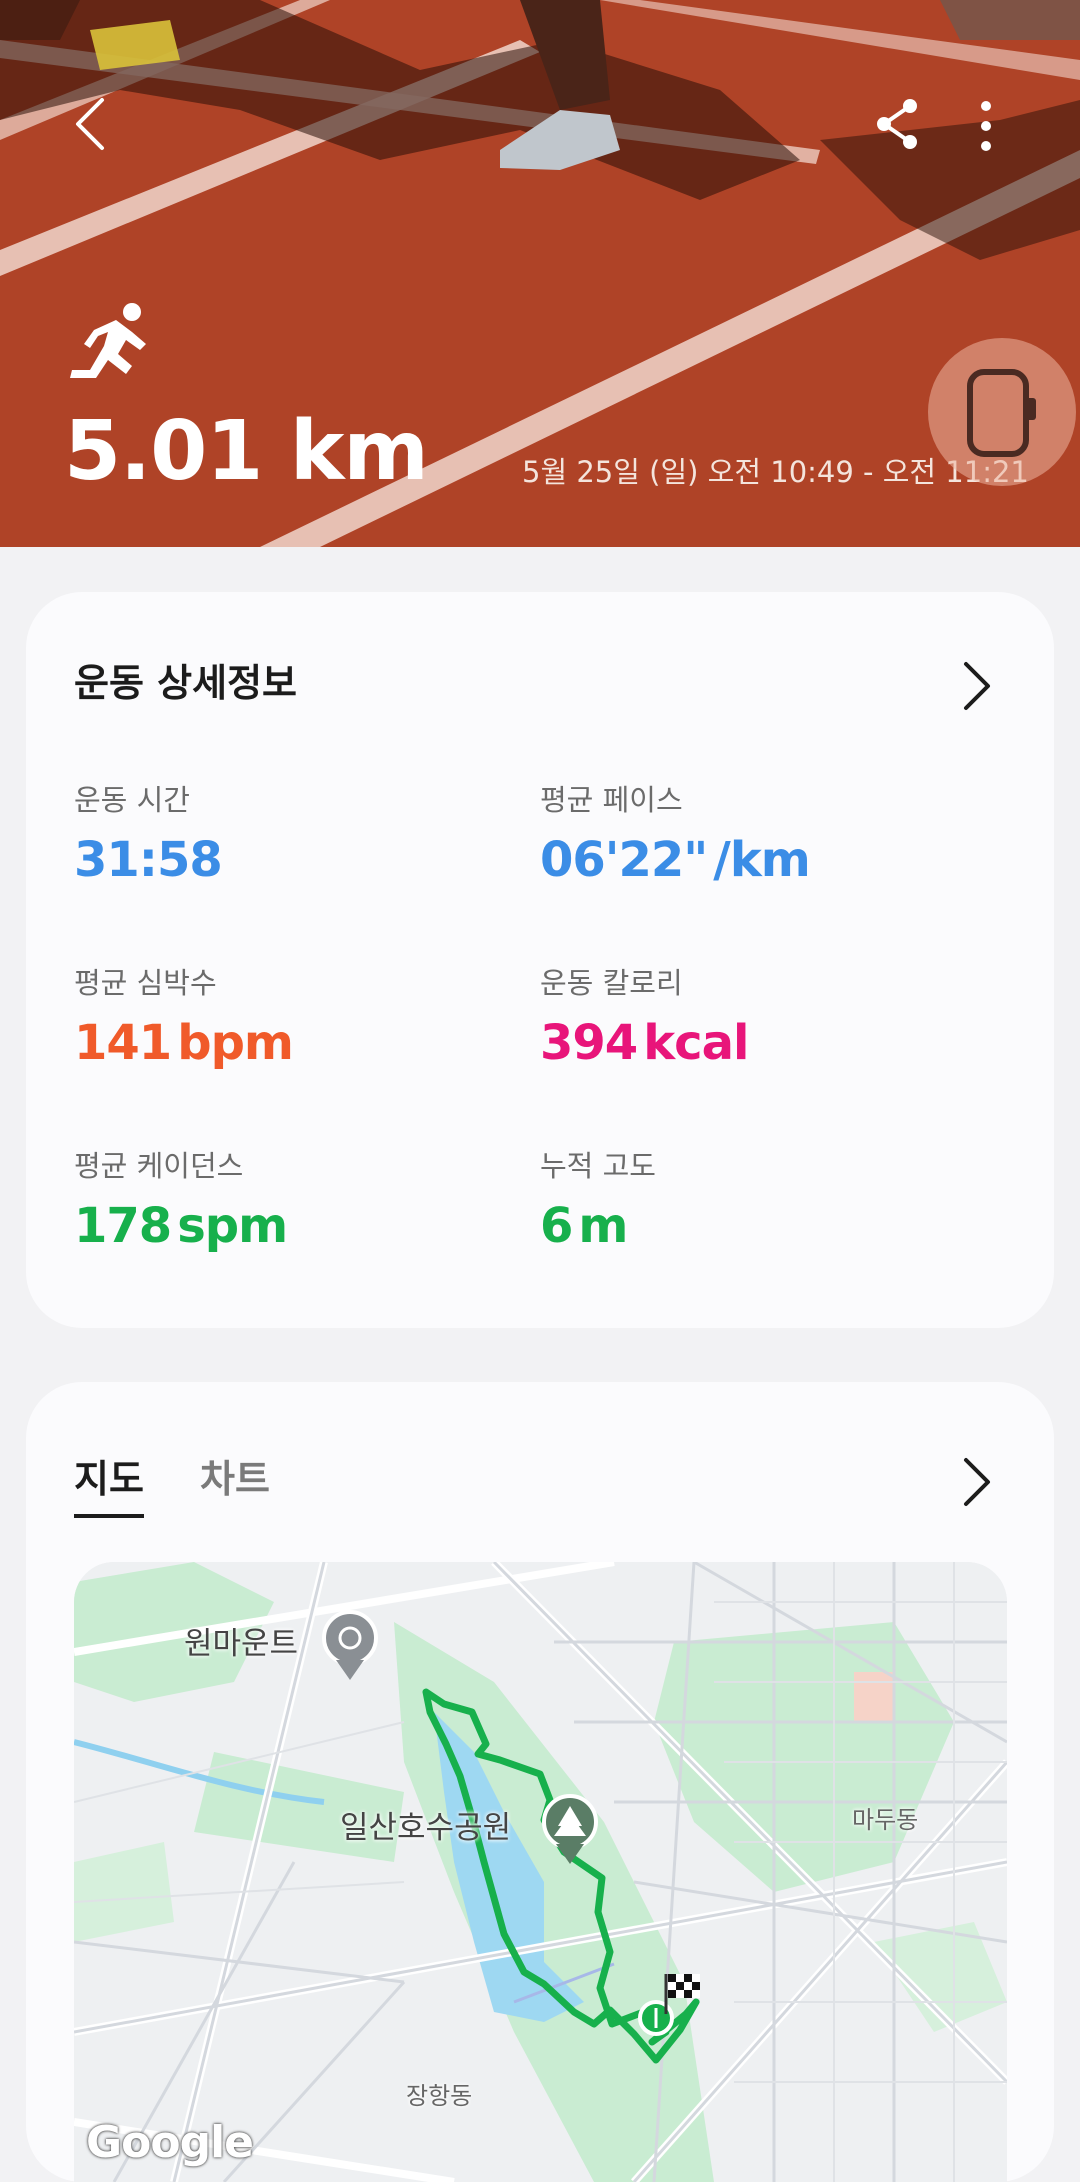 Image resolution: width=1080 pixels, height=2182 pixels. Describe the element at coordinates (241, 1644) in the screenshot. I see `map-label-one-mount: 원마운트` at that location.